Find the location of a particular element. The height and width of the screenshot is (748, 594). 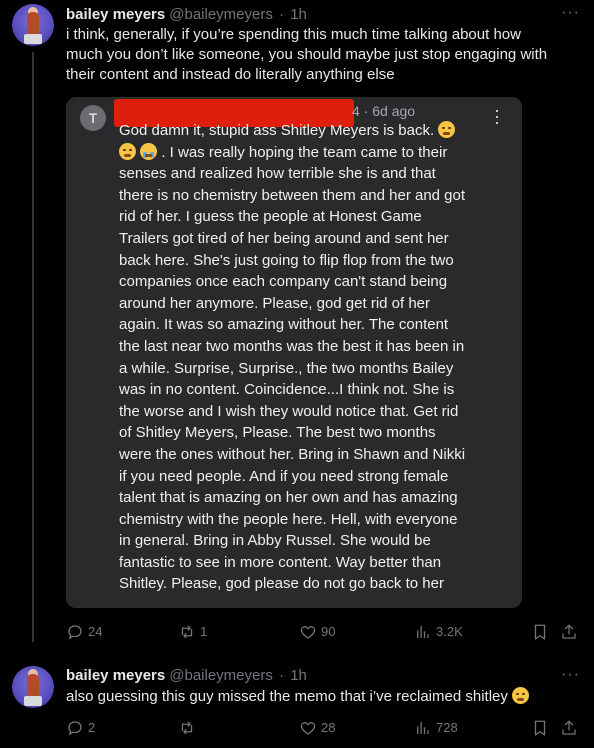

like-button: 28 is located at coordinates (317, 728).